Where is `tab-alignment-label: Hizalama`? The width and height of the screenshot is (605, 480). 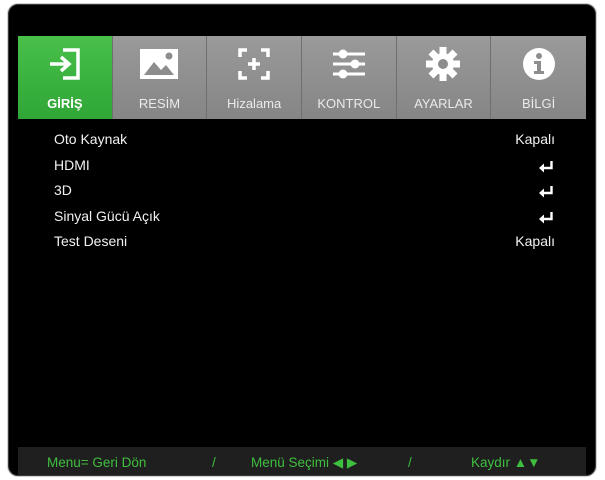
tab-alignment-label: Hizalama is located at coordinates (254, 103).